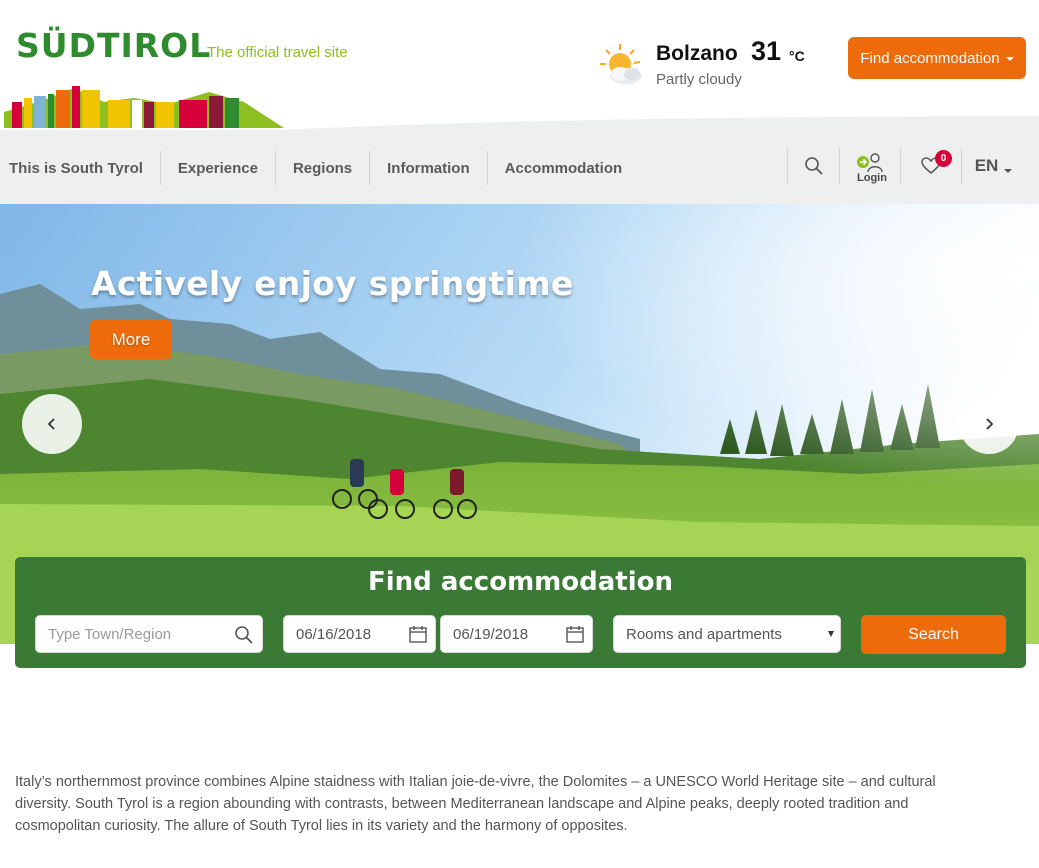 The width and height of the screenshot is (1039, 868). Describe the element at coordinates (766, 51) in the screenshot. I see `weather-temperature: 31` at that location.